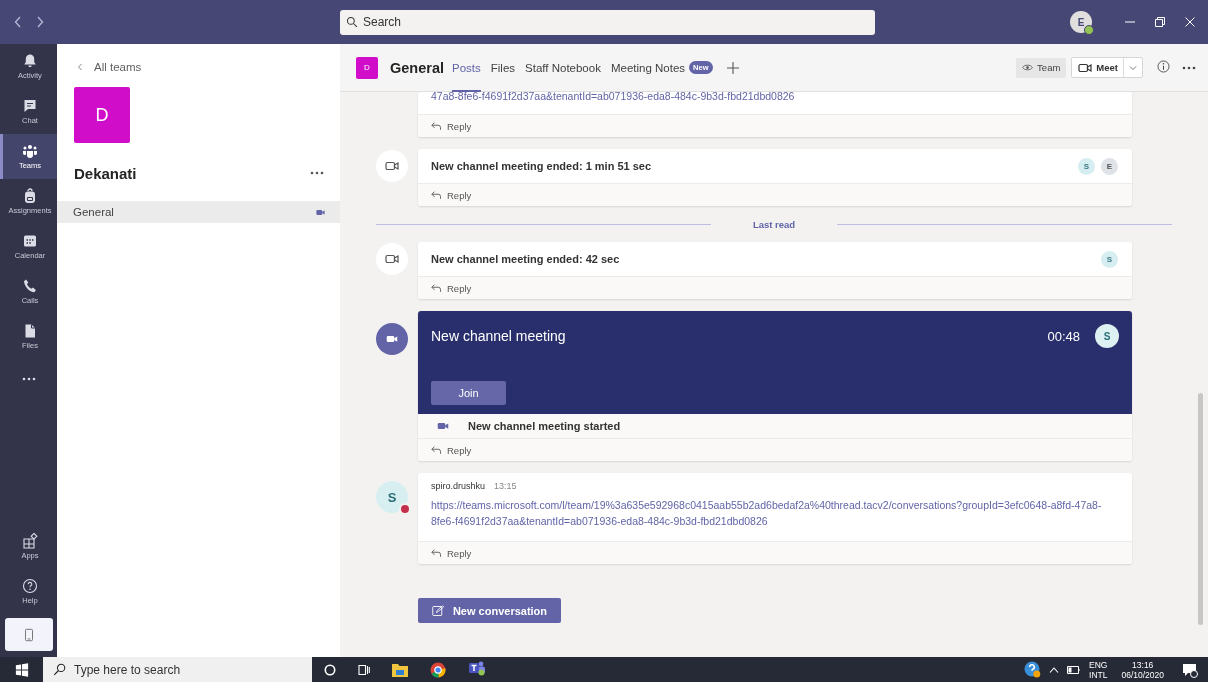 Image resolution: width=1208 pixels, height=682 pixels. What do you see at coordinates (417, 67) in the screenshot?
I see `channel-title: General` at bounding box center [417, 67].